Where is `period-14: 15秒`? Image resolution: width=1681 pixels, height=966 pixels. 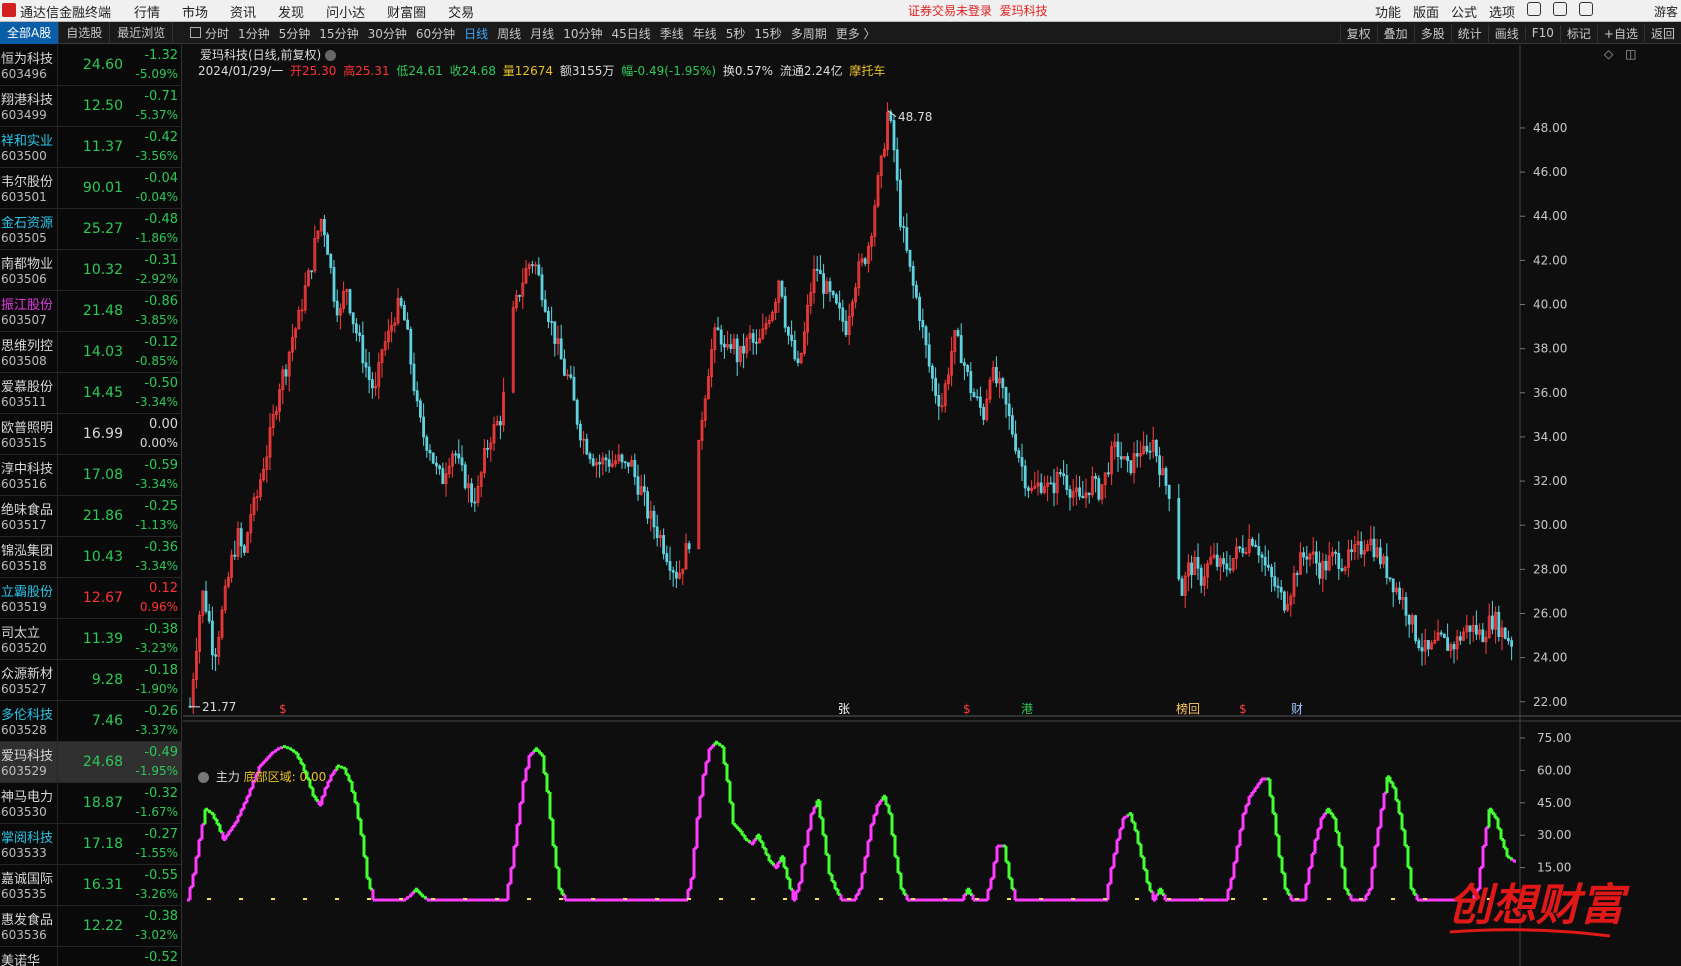 period-14: 15秒 is located at coordinates (767, 33).